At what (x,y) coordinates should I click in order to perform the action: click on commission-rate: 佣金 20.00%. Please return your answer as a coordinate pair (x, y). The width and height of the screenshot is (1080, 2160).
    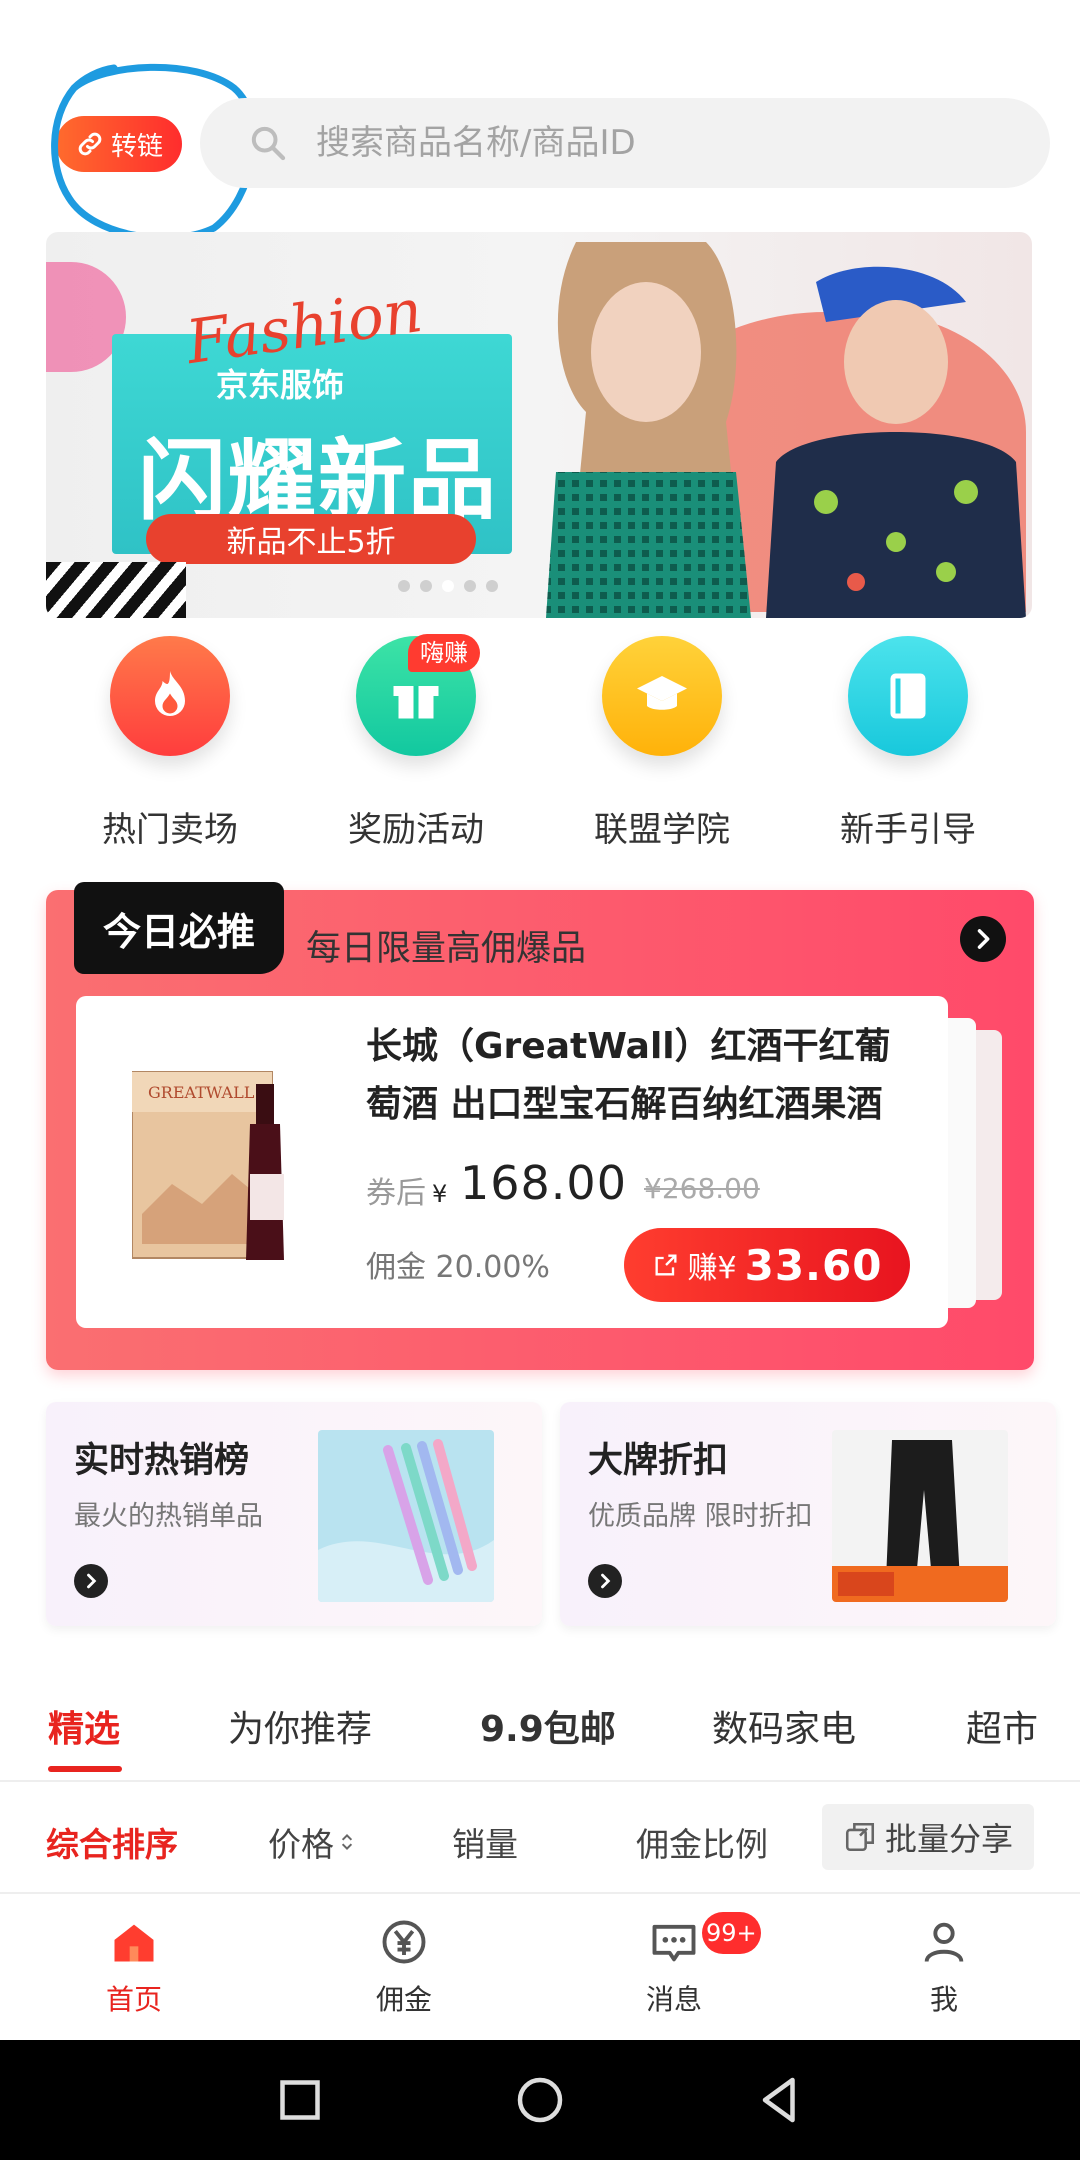
    Looking at the image, I should click on (458, 1267).